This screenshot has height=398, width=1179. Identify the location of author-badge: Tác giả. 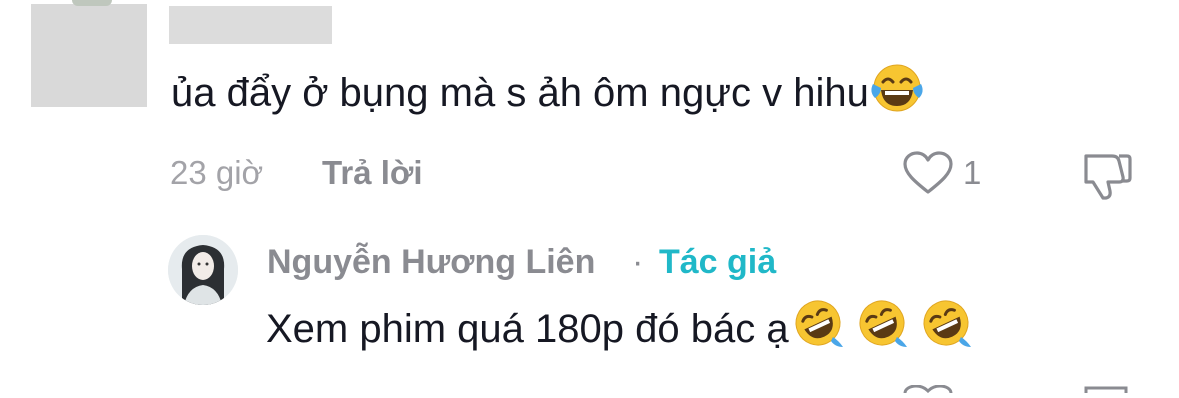
(718, 262).